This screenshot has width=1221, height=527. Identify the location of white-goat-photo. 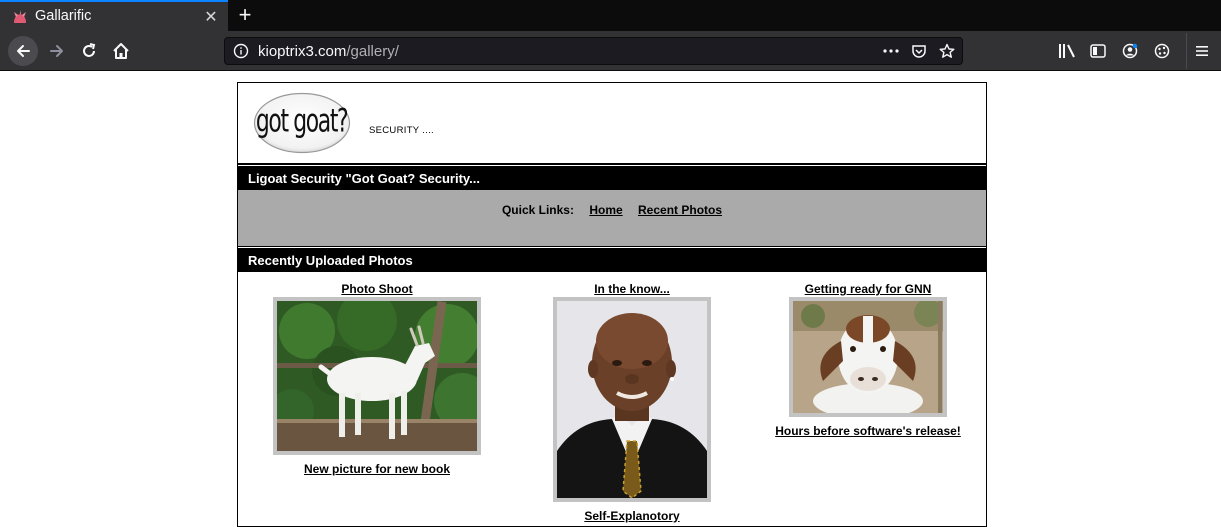
(377, 376).